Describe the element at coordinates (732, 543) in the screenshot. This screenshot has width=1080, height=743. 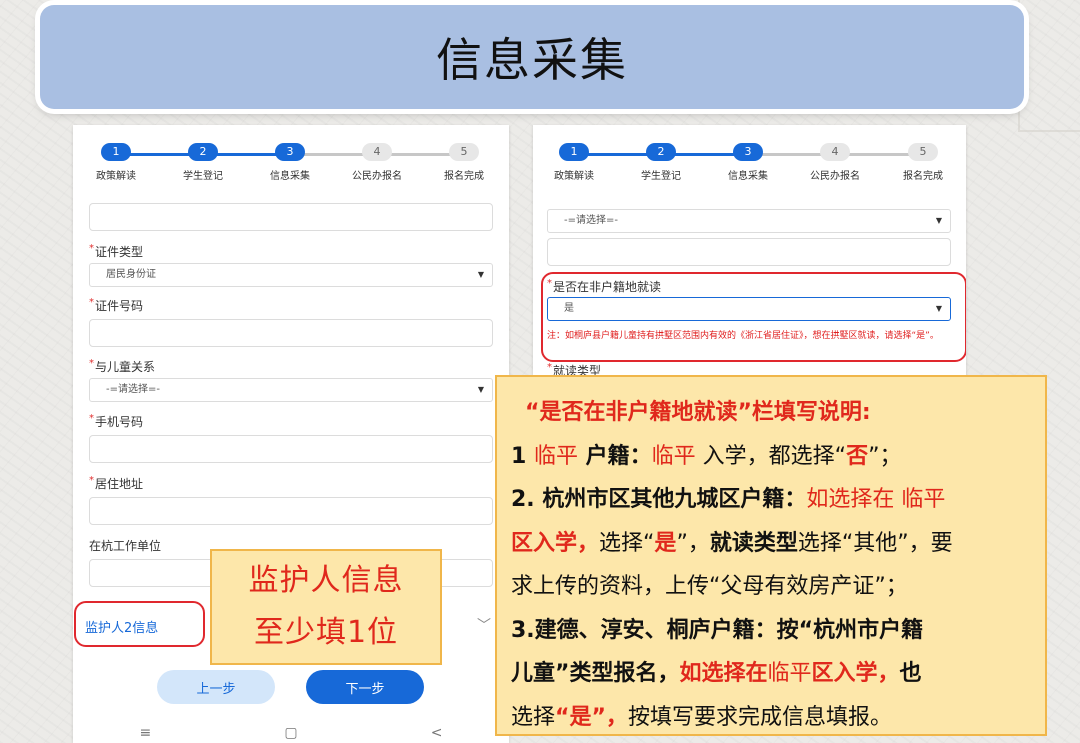
I see `instruction-line-3: 区入学，选择“是”，就读类型选择“其他”，要` at that location.